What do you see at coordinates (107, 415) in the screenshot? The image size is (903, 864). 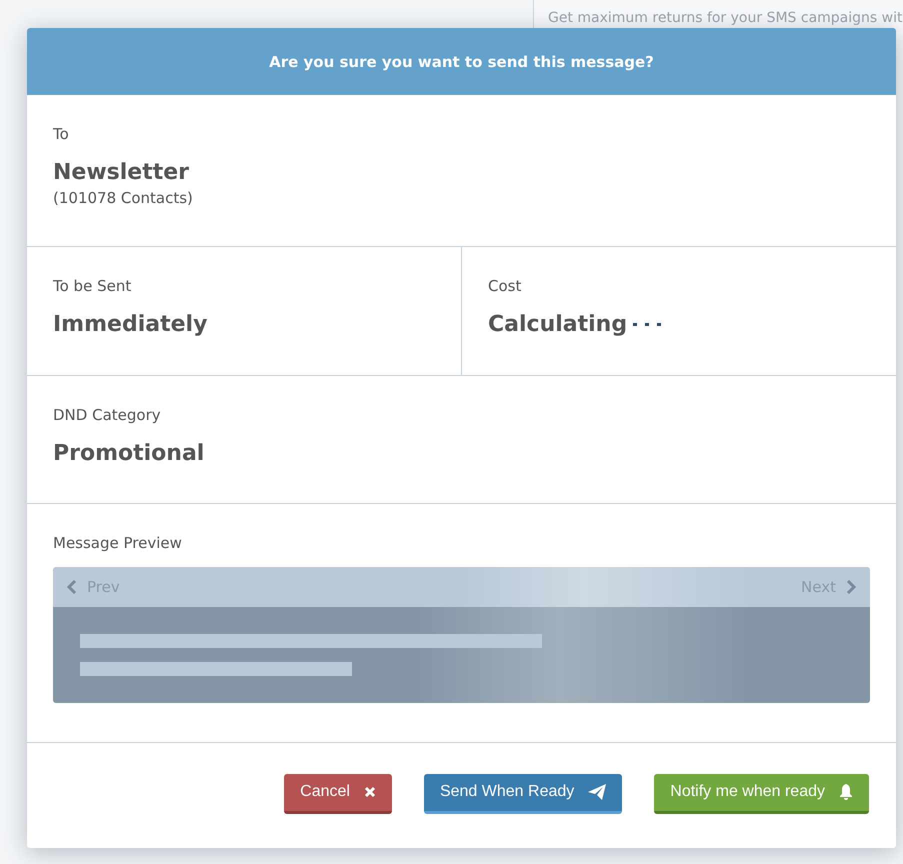 I see `field-label: DND Category` at bounding box center [107, 415].